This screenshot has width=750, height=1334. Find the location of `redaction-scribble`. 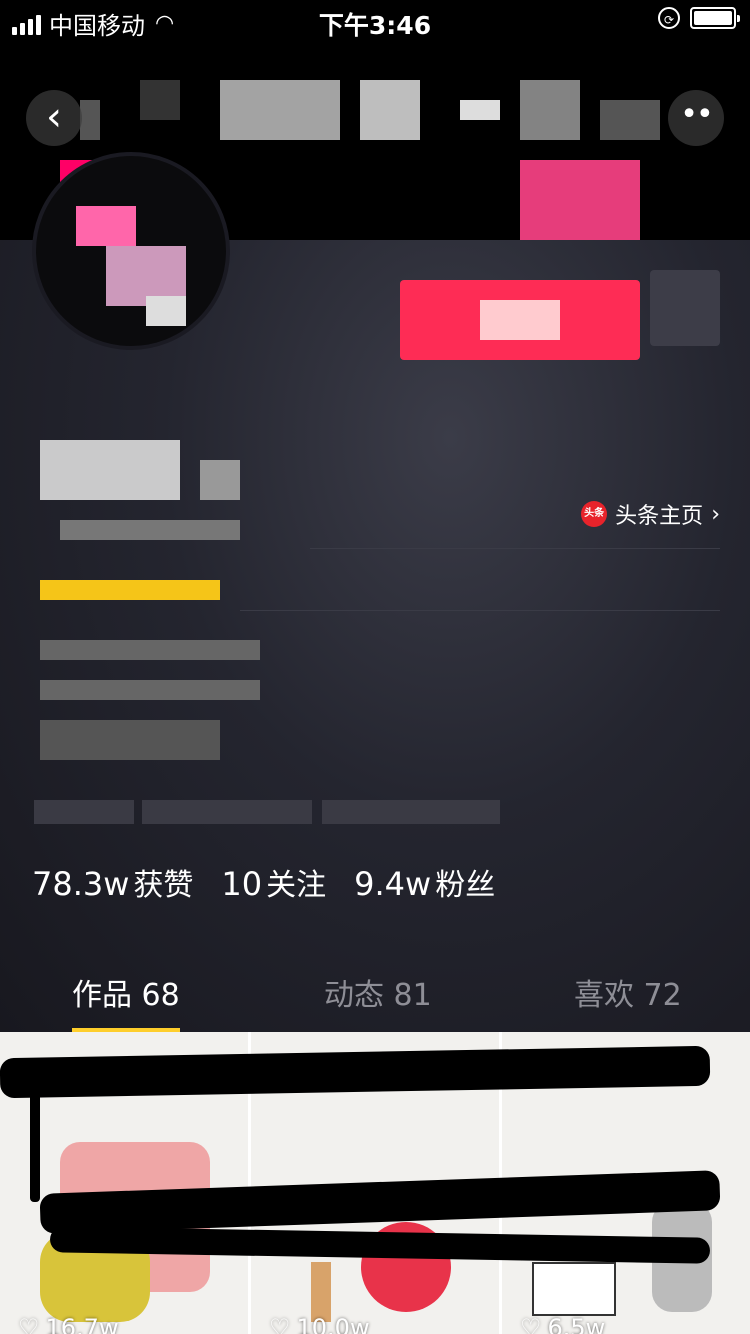

redaction-scribble is located at coordinates (35, 1147).